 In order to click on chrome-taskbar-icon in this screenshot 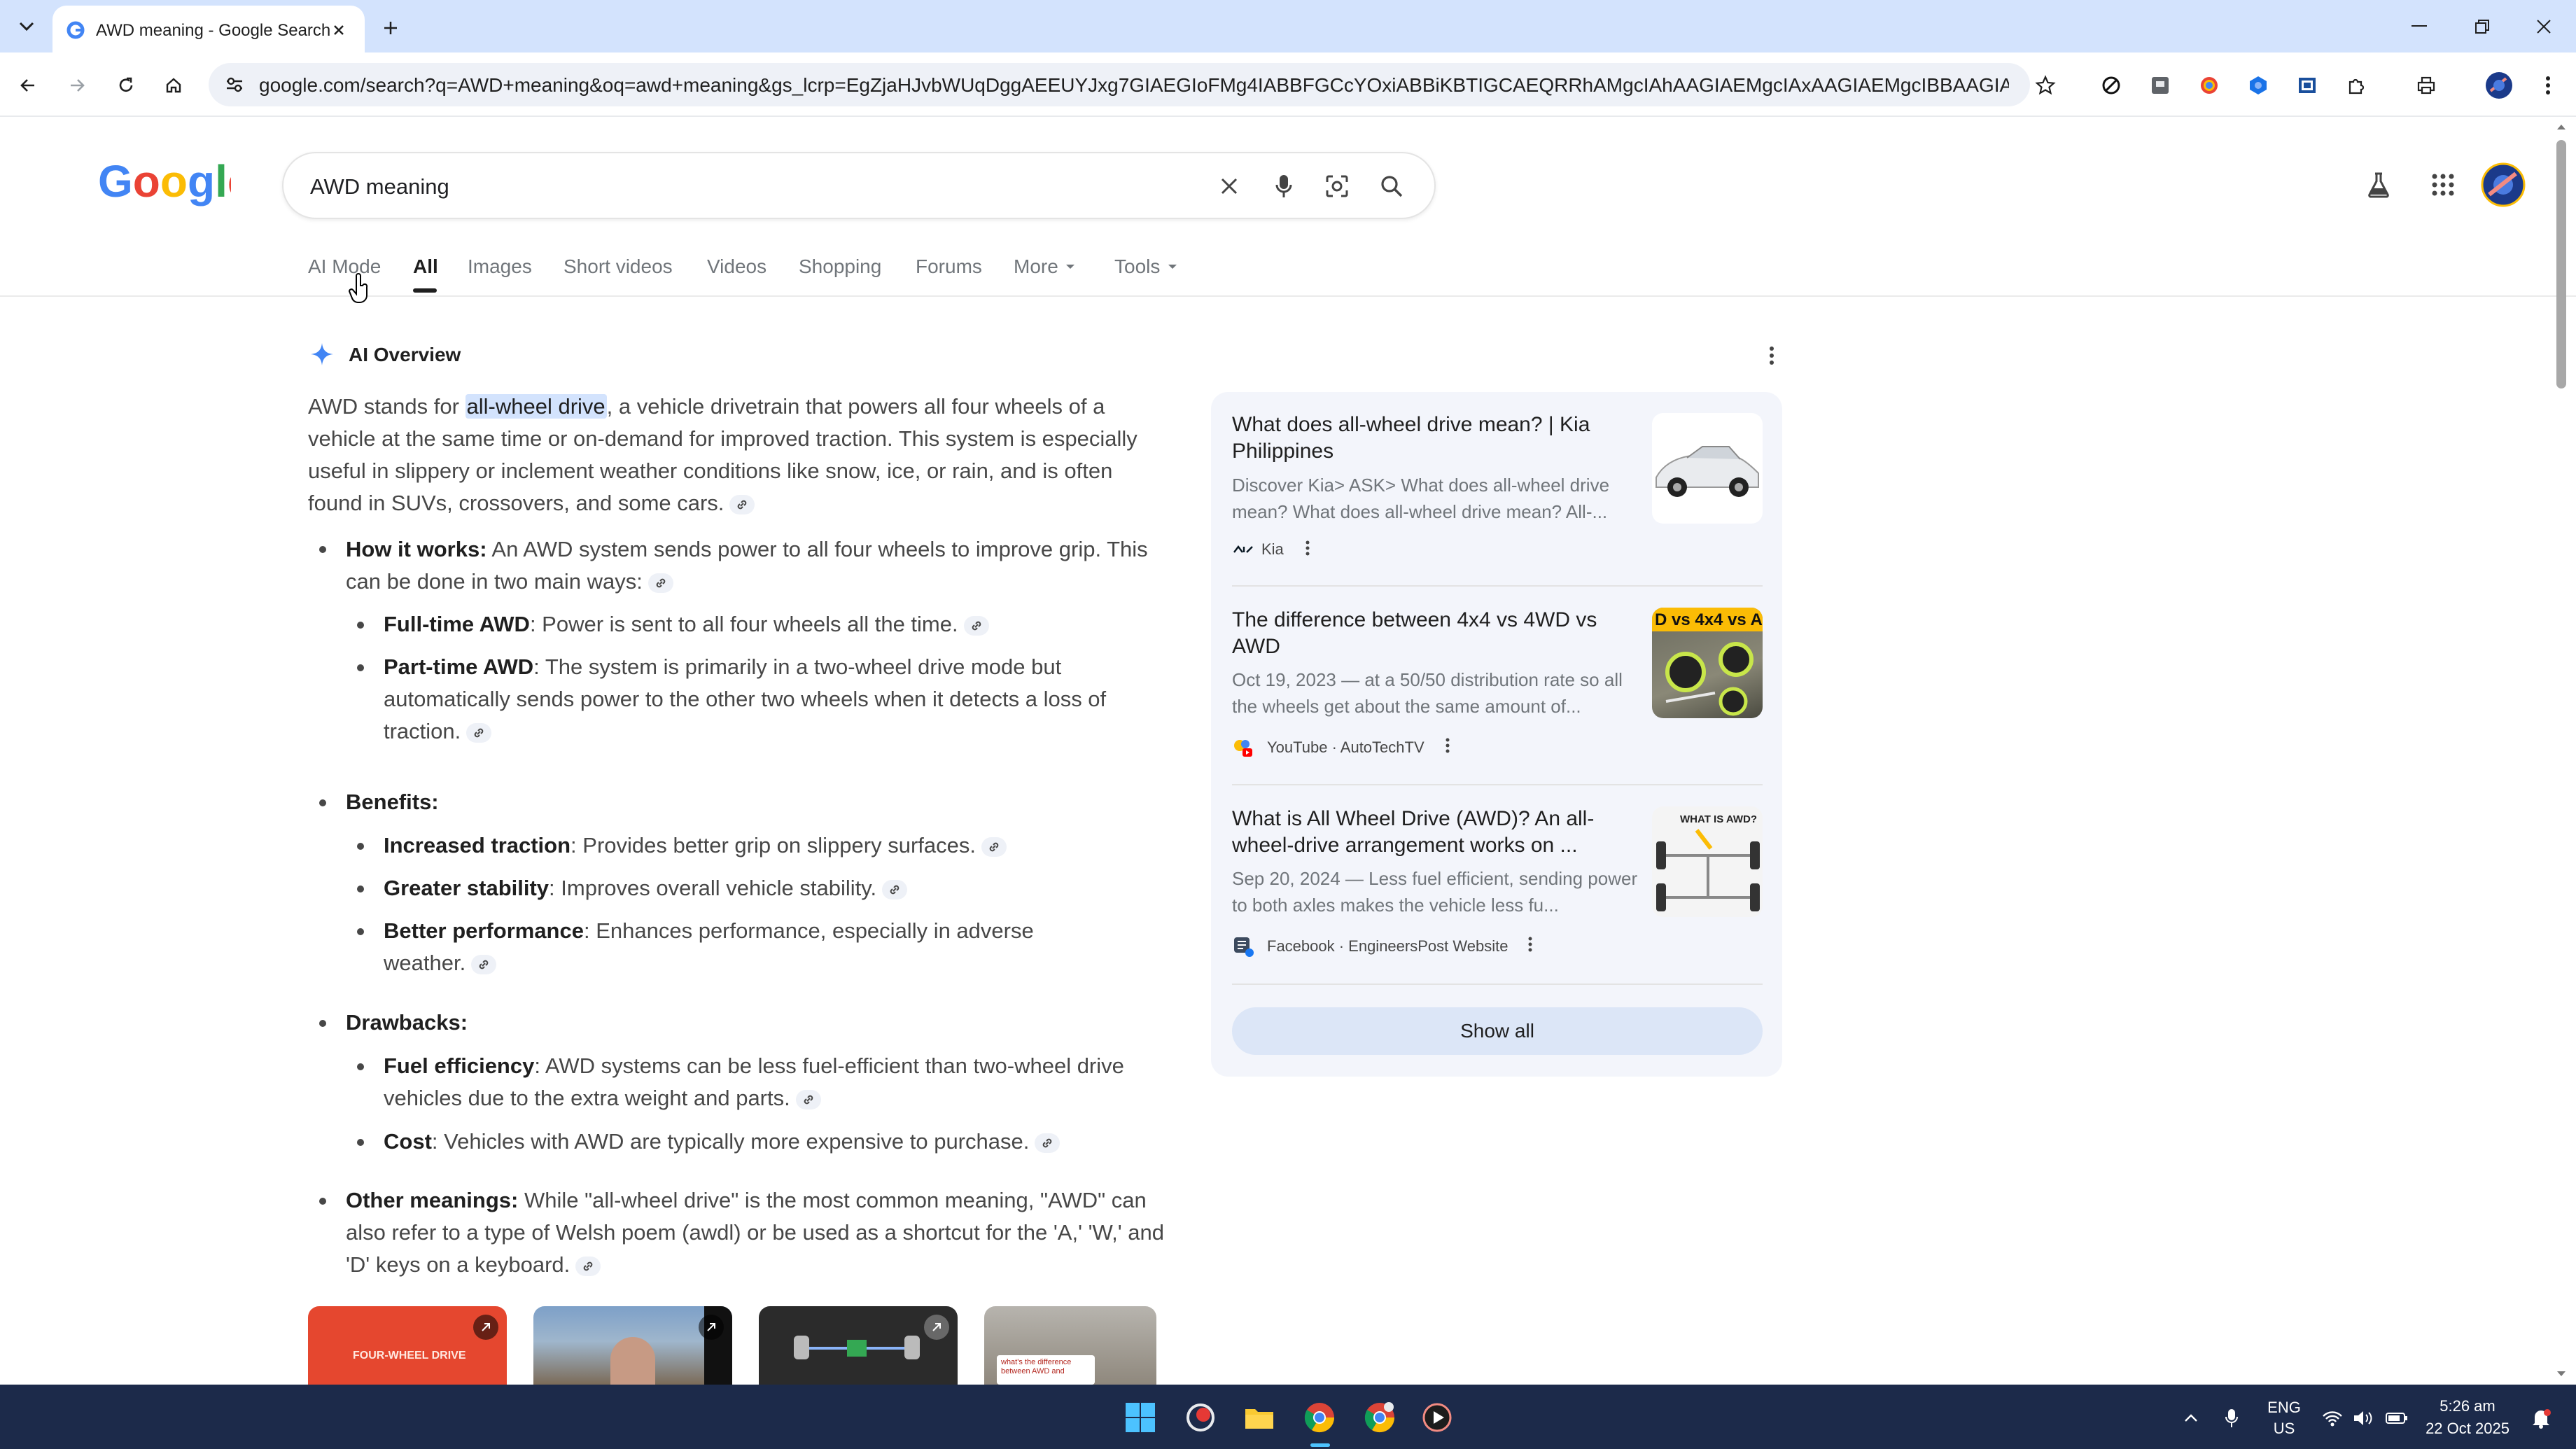, I will do `click(1319, 1417)`.